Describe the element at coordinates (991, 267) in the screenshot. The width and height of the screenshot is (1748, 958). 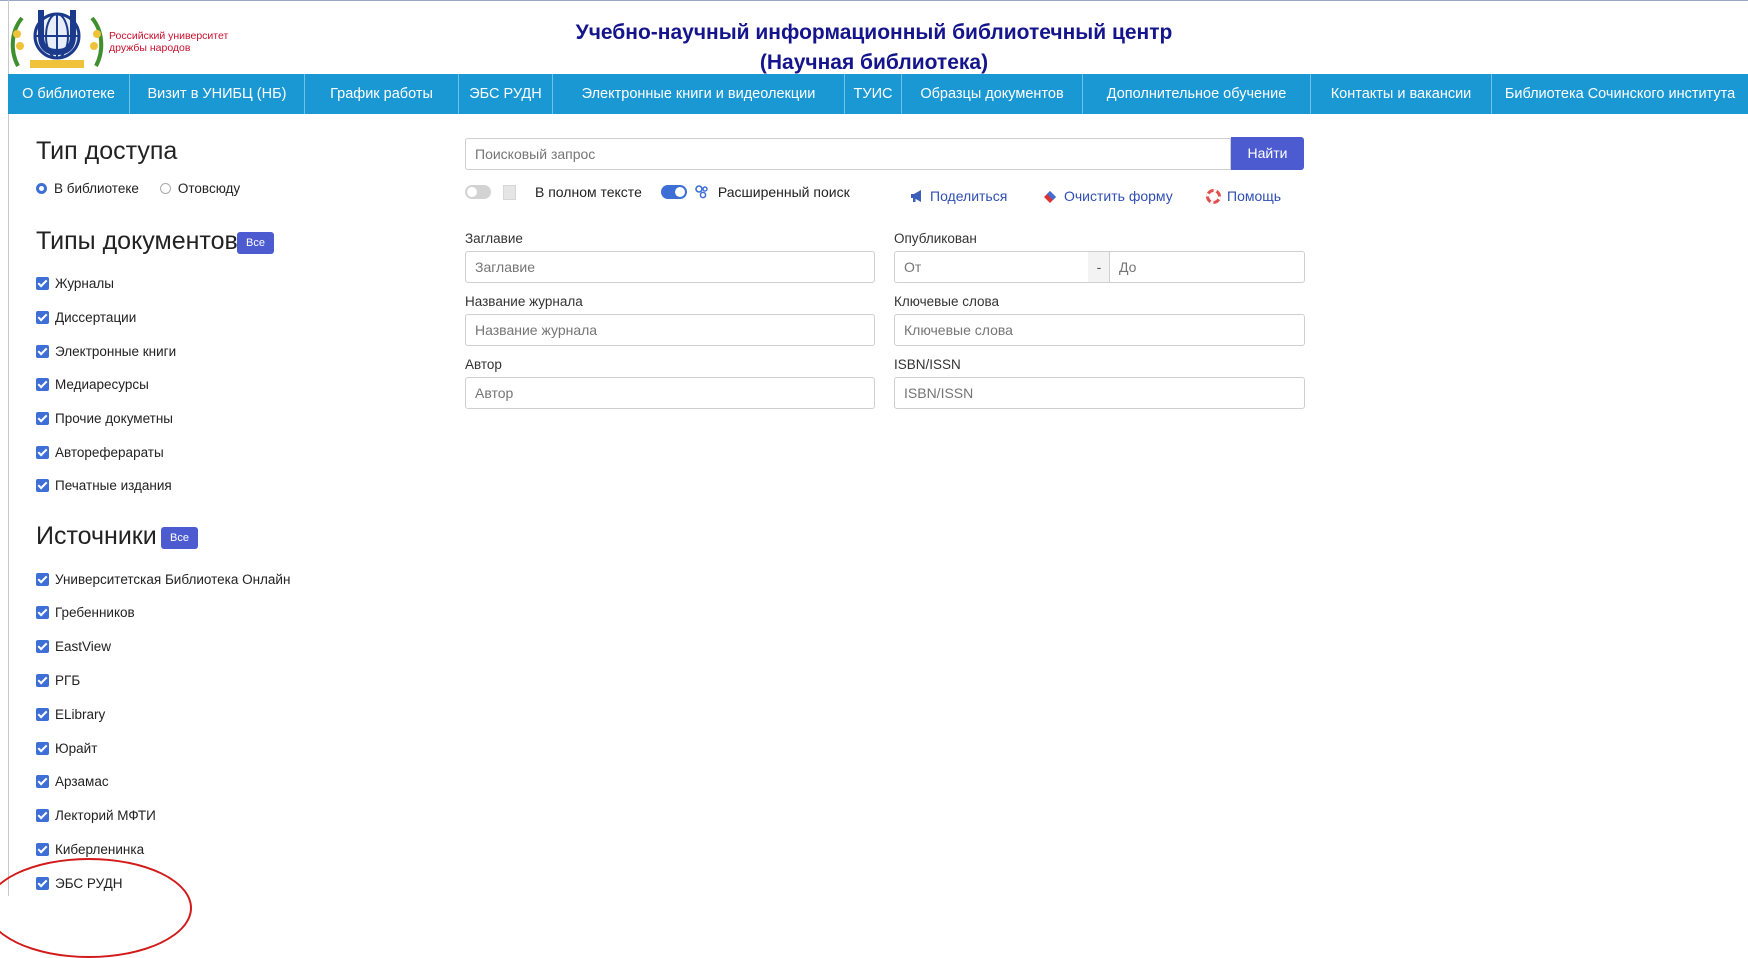
I see `date-from-field` at that location.